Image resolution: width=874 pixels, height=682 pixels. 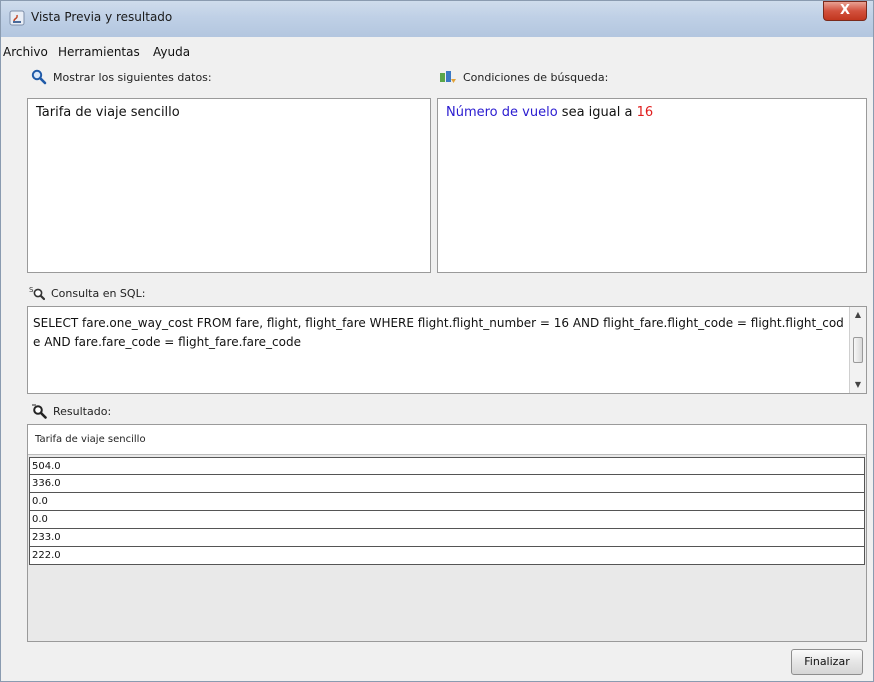 I want to click on filter-conditions-icon, so click(x=448, y=77).